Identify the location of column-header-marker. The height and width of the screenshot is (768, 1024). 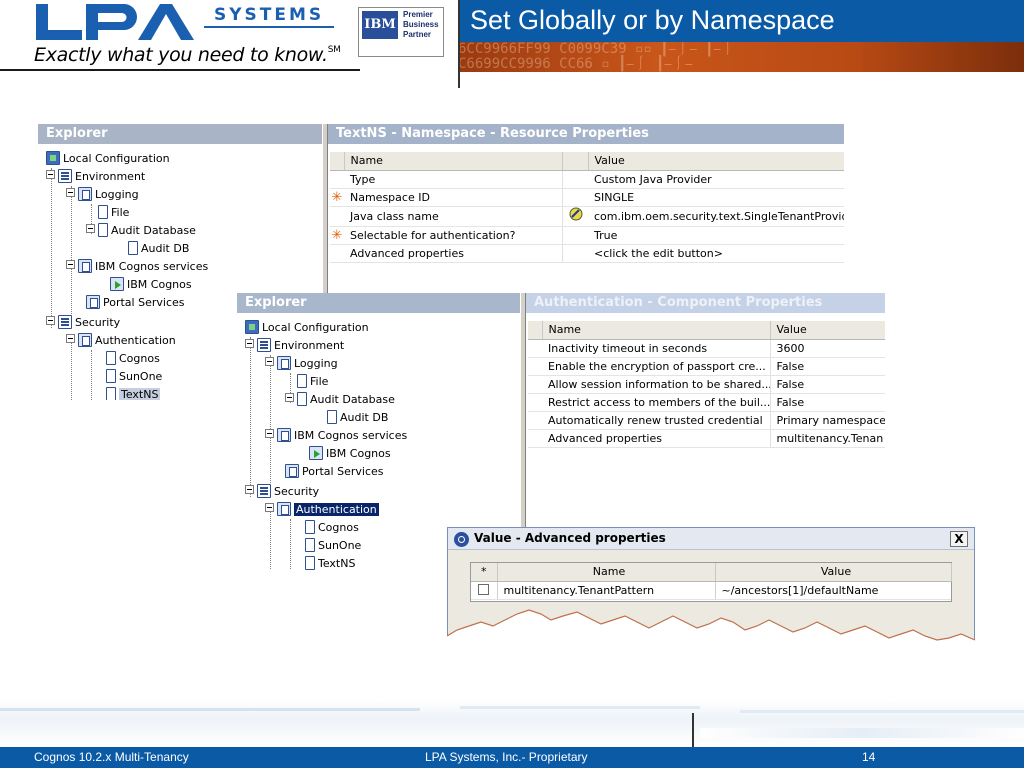
(535, 330).